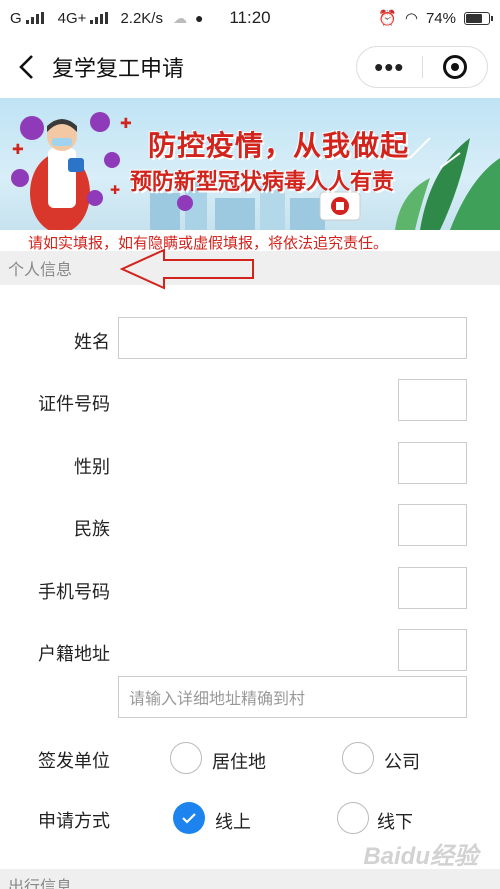 This screenshot has height=889, width=500. Describe the element at coordinates (292, 697) in the screenshot. I see `address-detail-input: 请输入详细地址精确到村` at that location.